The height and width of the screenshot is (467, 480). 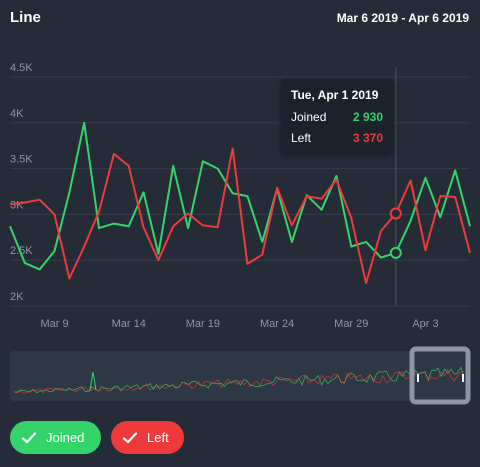 What do you see at coordinates (54, 324) in the screenshot?
I see `x-tick-label: Mar 9` at bounding box center [54, 324].